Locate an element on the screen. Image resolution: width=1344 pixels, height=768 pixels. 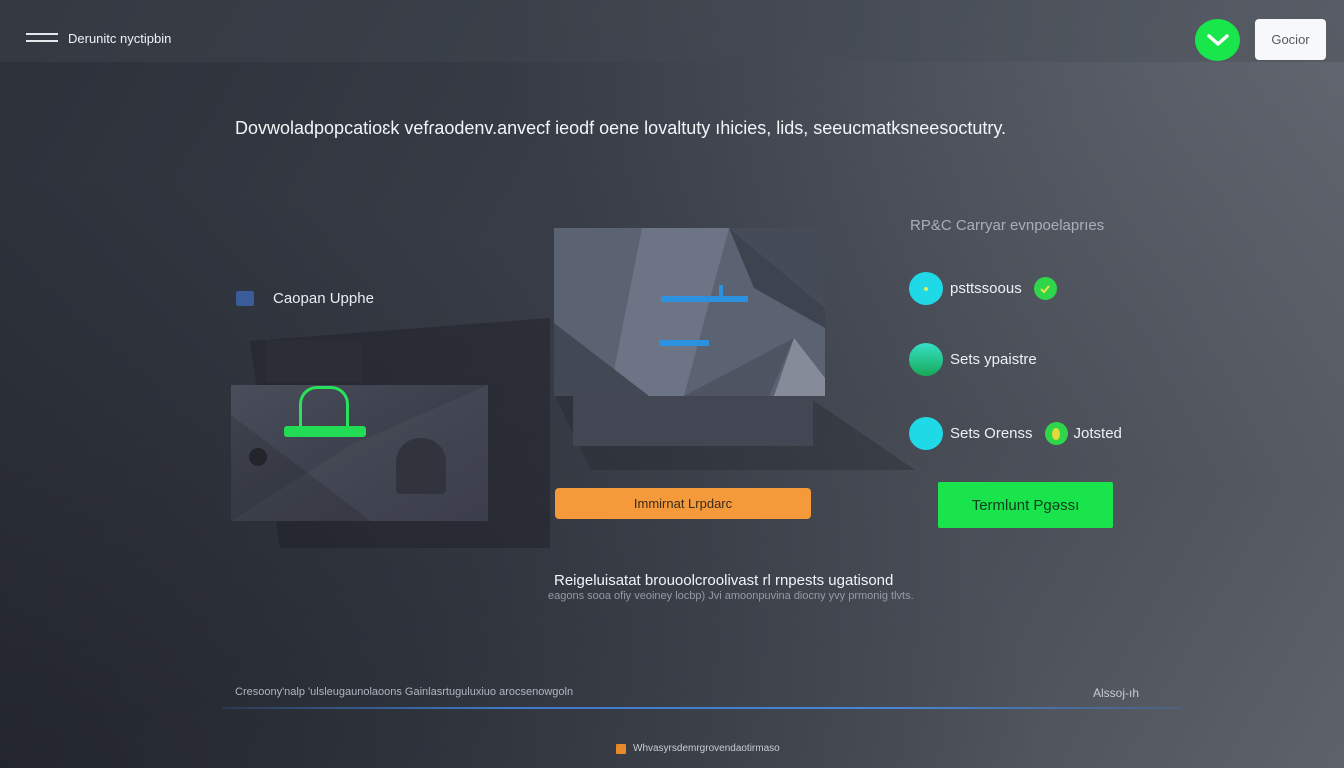
download-preview-panel is located at coordinates (689, 312).